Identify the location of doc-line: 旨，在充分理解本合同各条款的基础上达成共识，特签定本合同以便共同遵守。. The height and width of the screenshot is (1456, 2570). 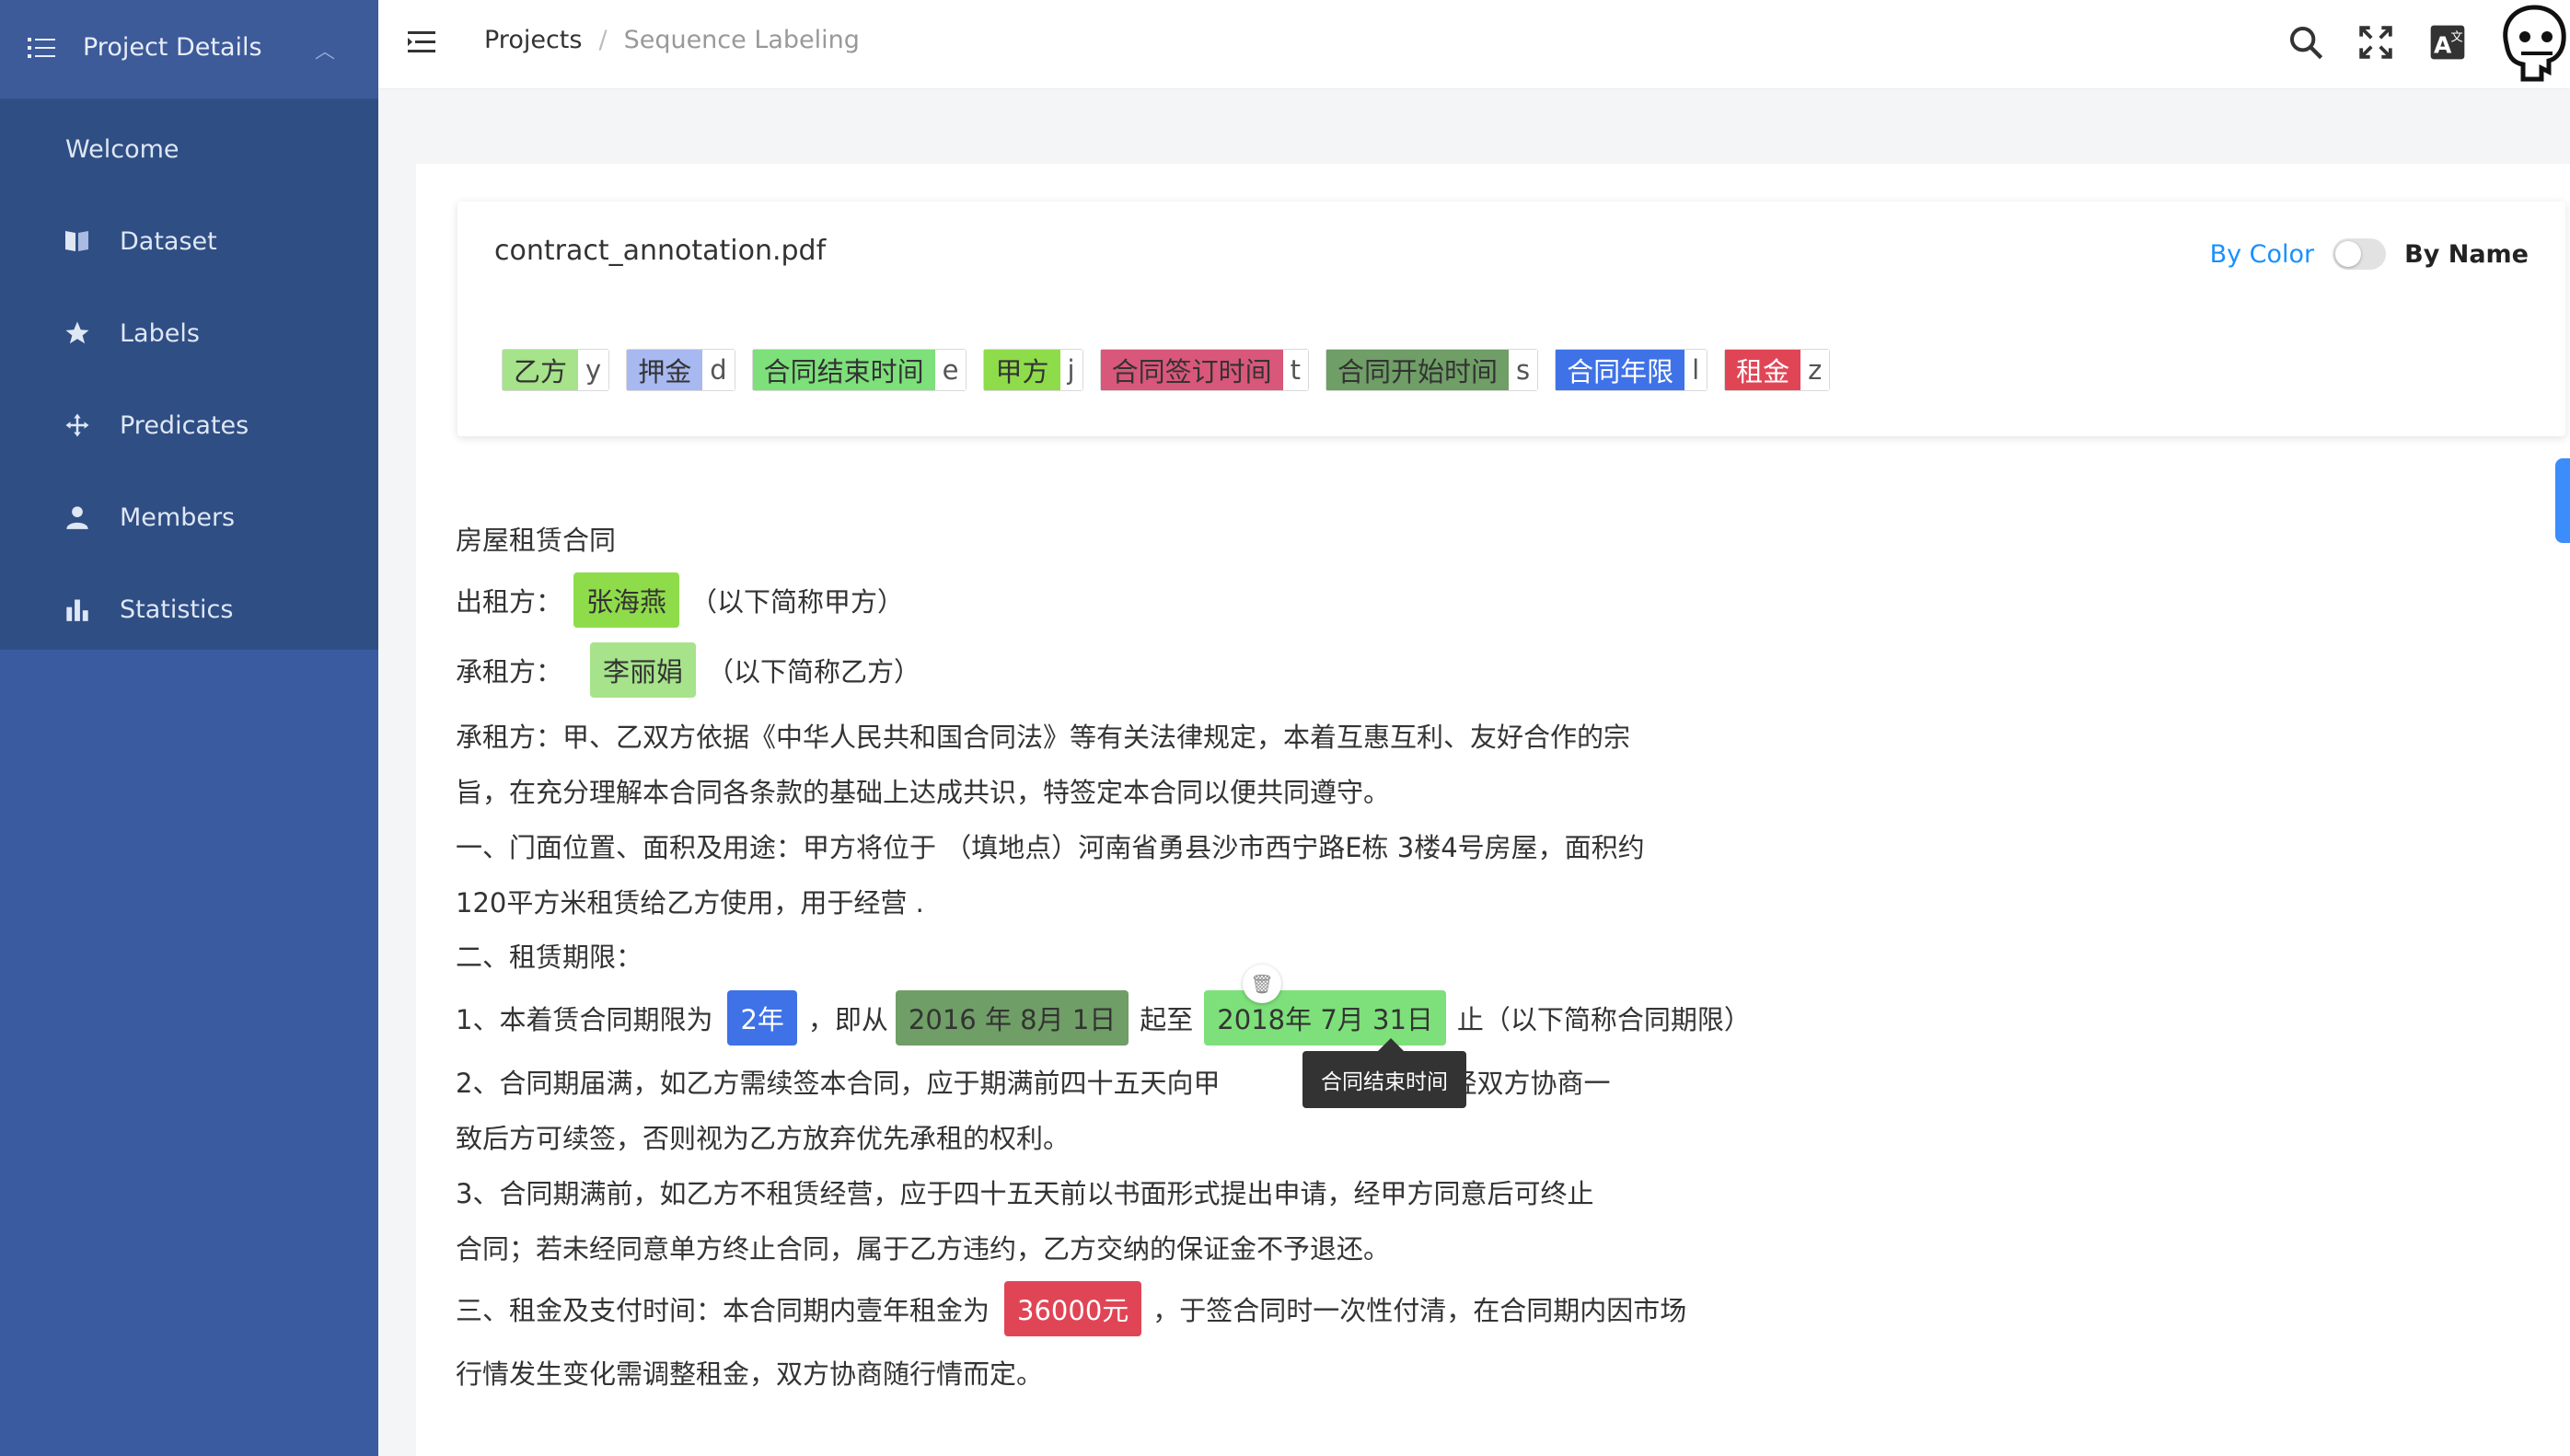
(923, 791).